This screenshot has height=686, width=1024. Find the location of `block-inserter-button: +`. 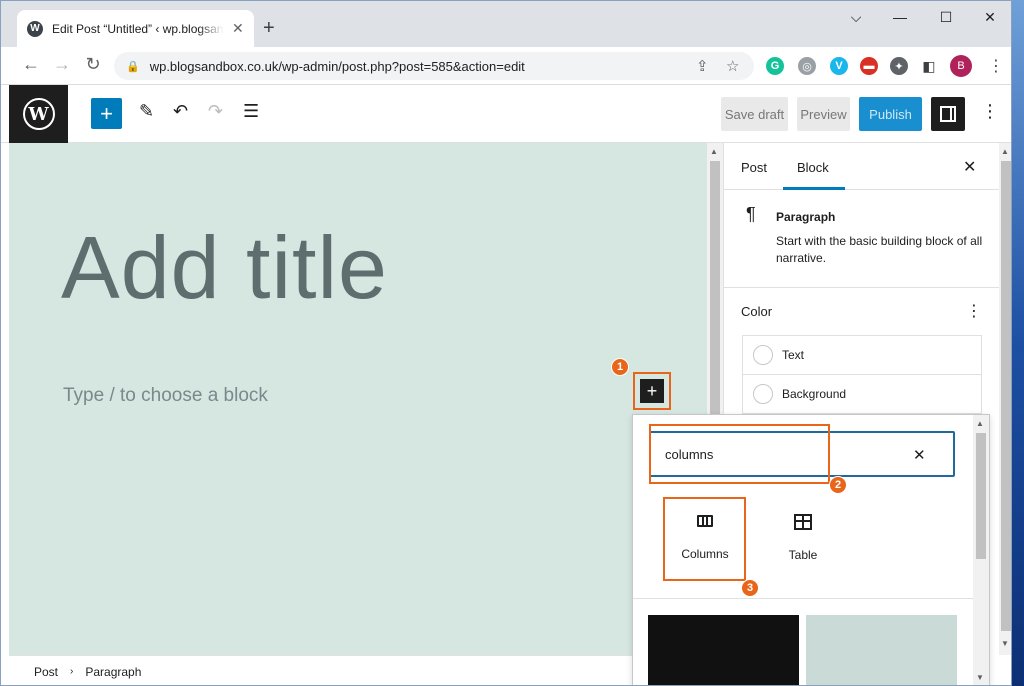

block-inserter-button: + is located at coordinates (652, 391).